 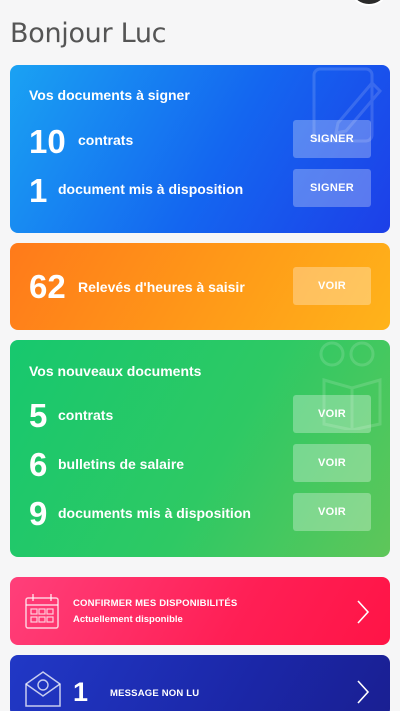 What do you see at coordinates (332, 463) in the screenshot?
I see `new-payslips-view-button: VOIR` at bounding box center [332, 463].